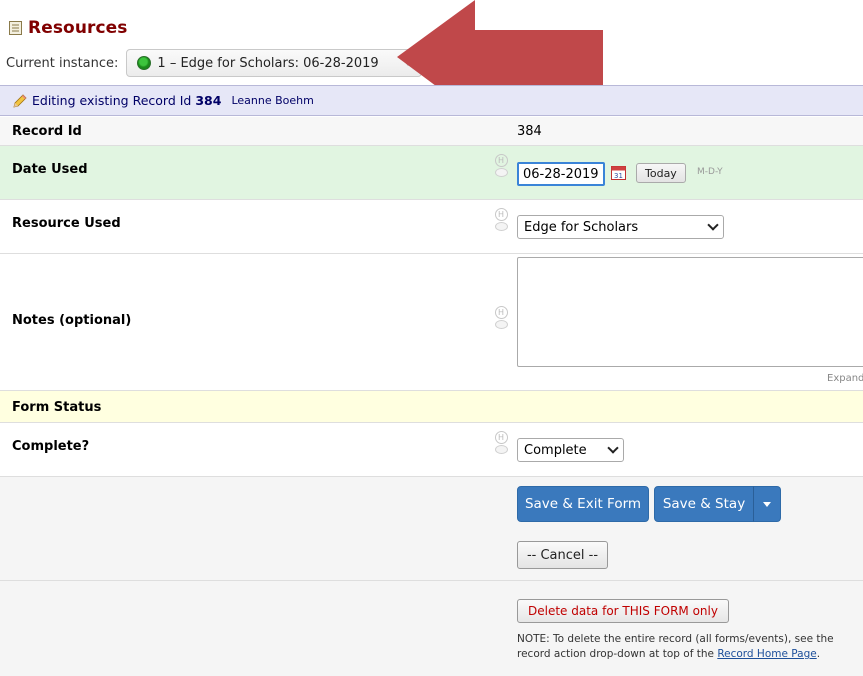  What do you see at coordinates (78, 28) in the screenshot?
I see `page-title: Resources` at bounding box center [78, 28].